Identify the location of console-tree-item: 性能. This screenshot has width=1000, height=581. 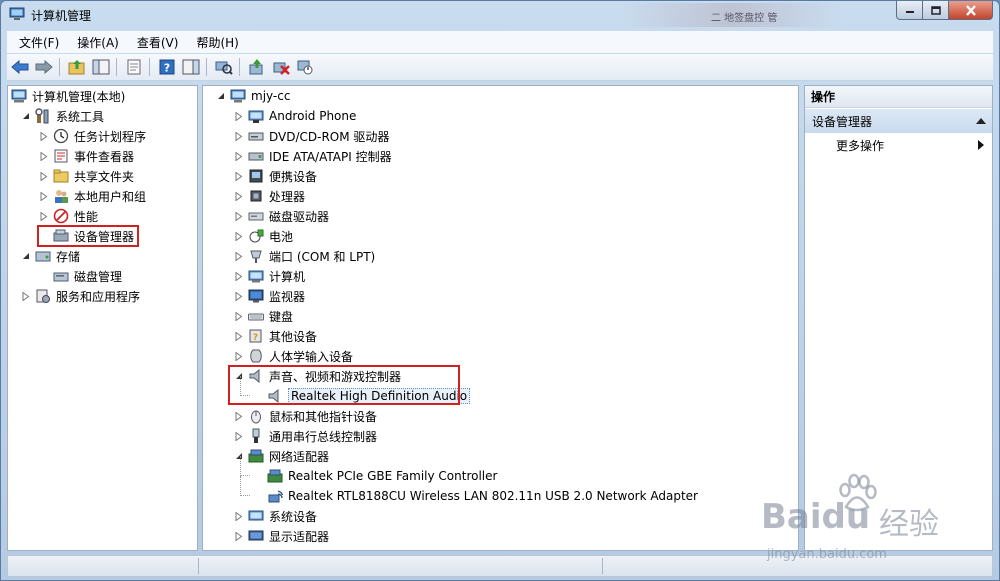
(68, 216).